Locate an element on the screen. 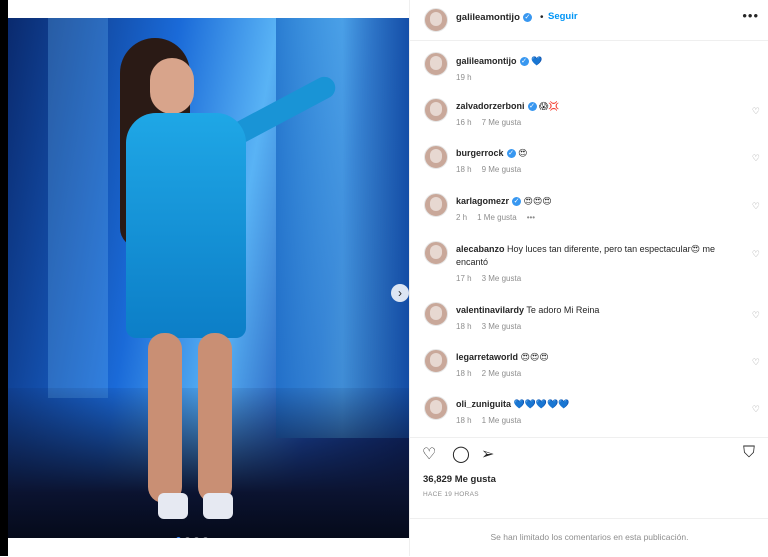 This screenshot has height=557, width=768. comment-meta: 18 h2 Me gusta is located at coordinates (489, 373).